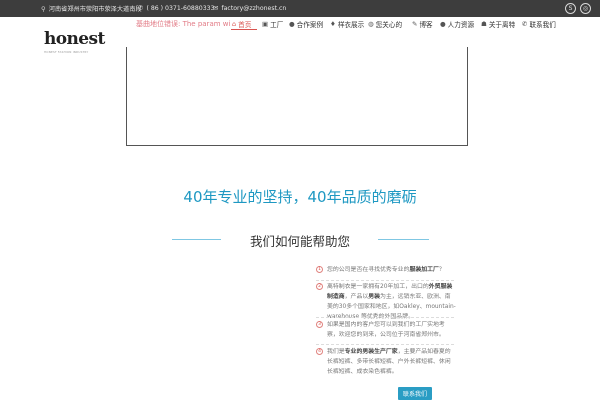 The height and width of the screenshot is (400, 600). Describe the element at coordinates (244, 29) in the screenshot. I see `nav-active-indicator` at that location.